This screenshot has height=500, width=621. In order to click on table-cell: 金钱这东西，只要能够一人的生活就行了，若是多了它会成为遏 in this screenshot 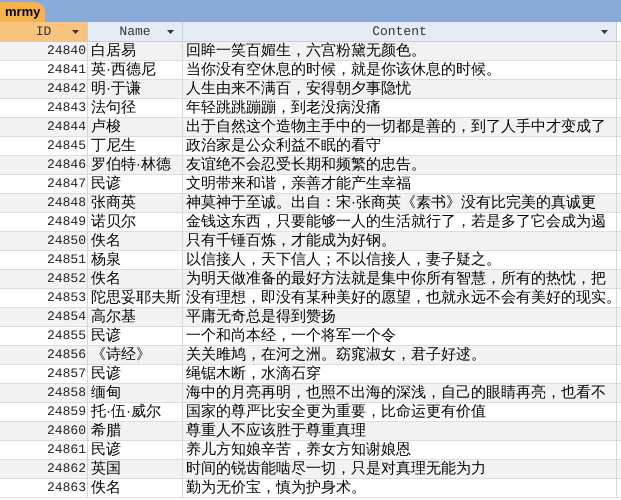, I will do `click(400, 222)`.